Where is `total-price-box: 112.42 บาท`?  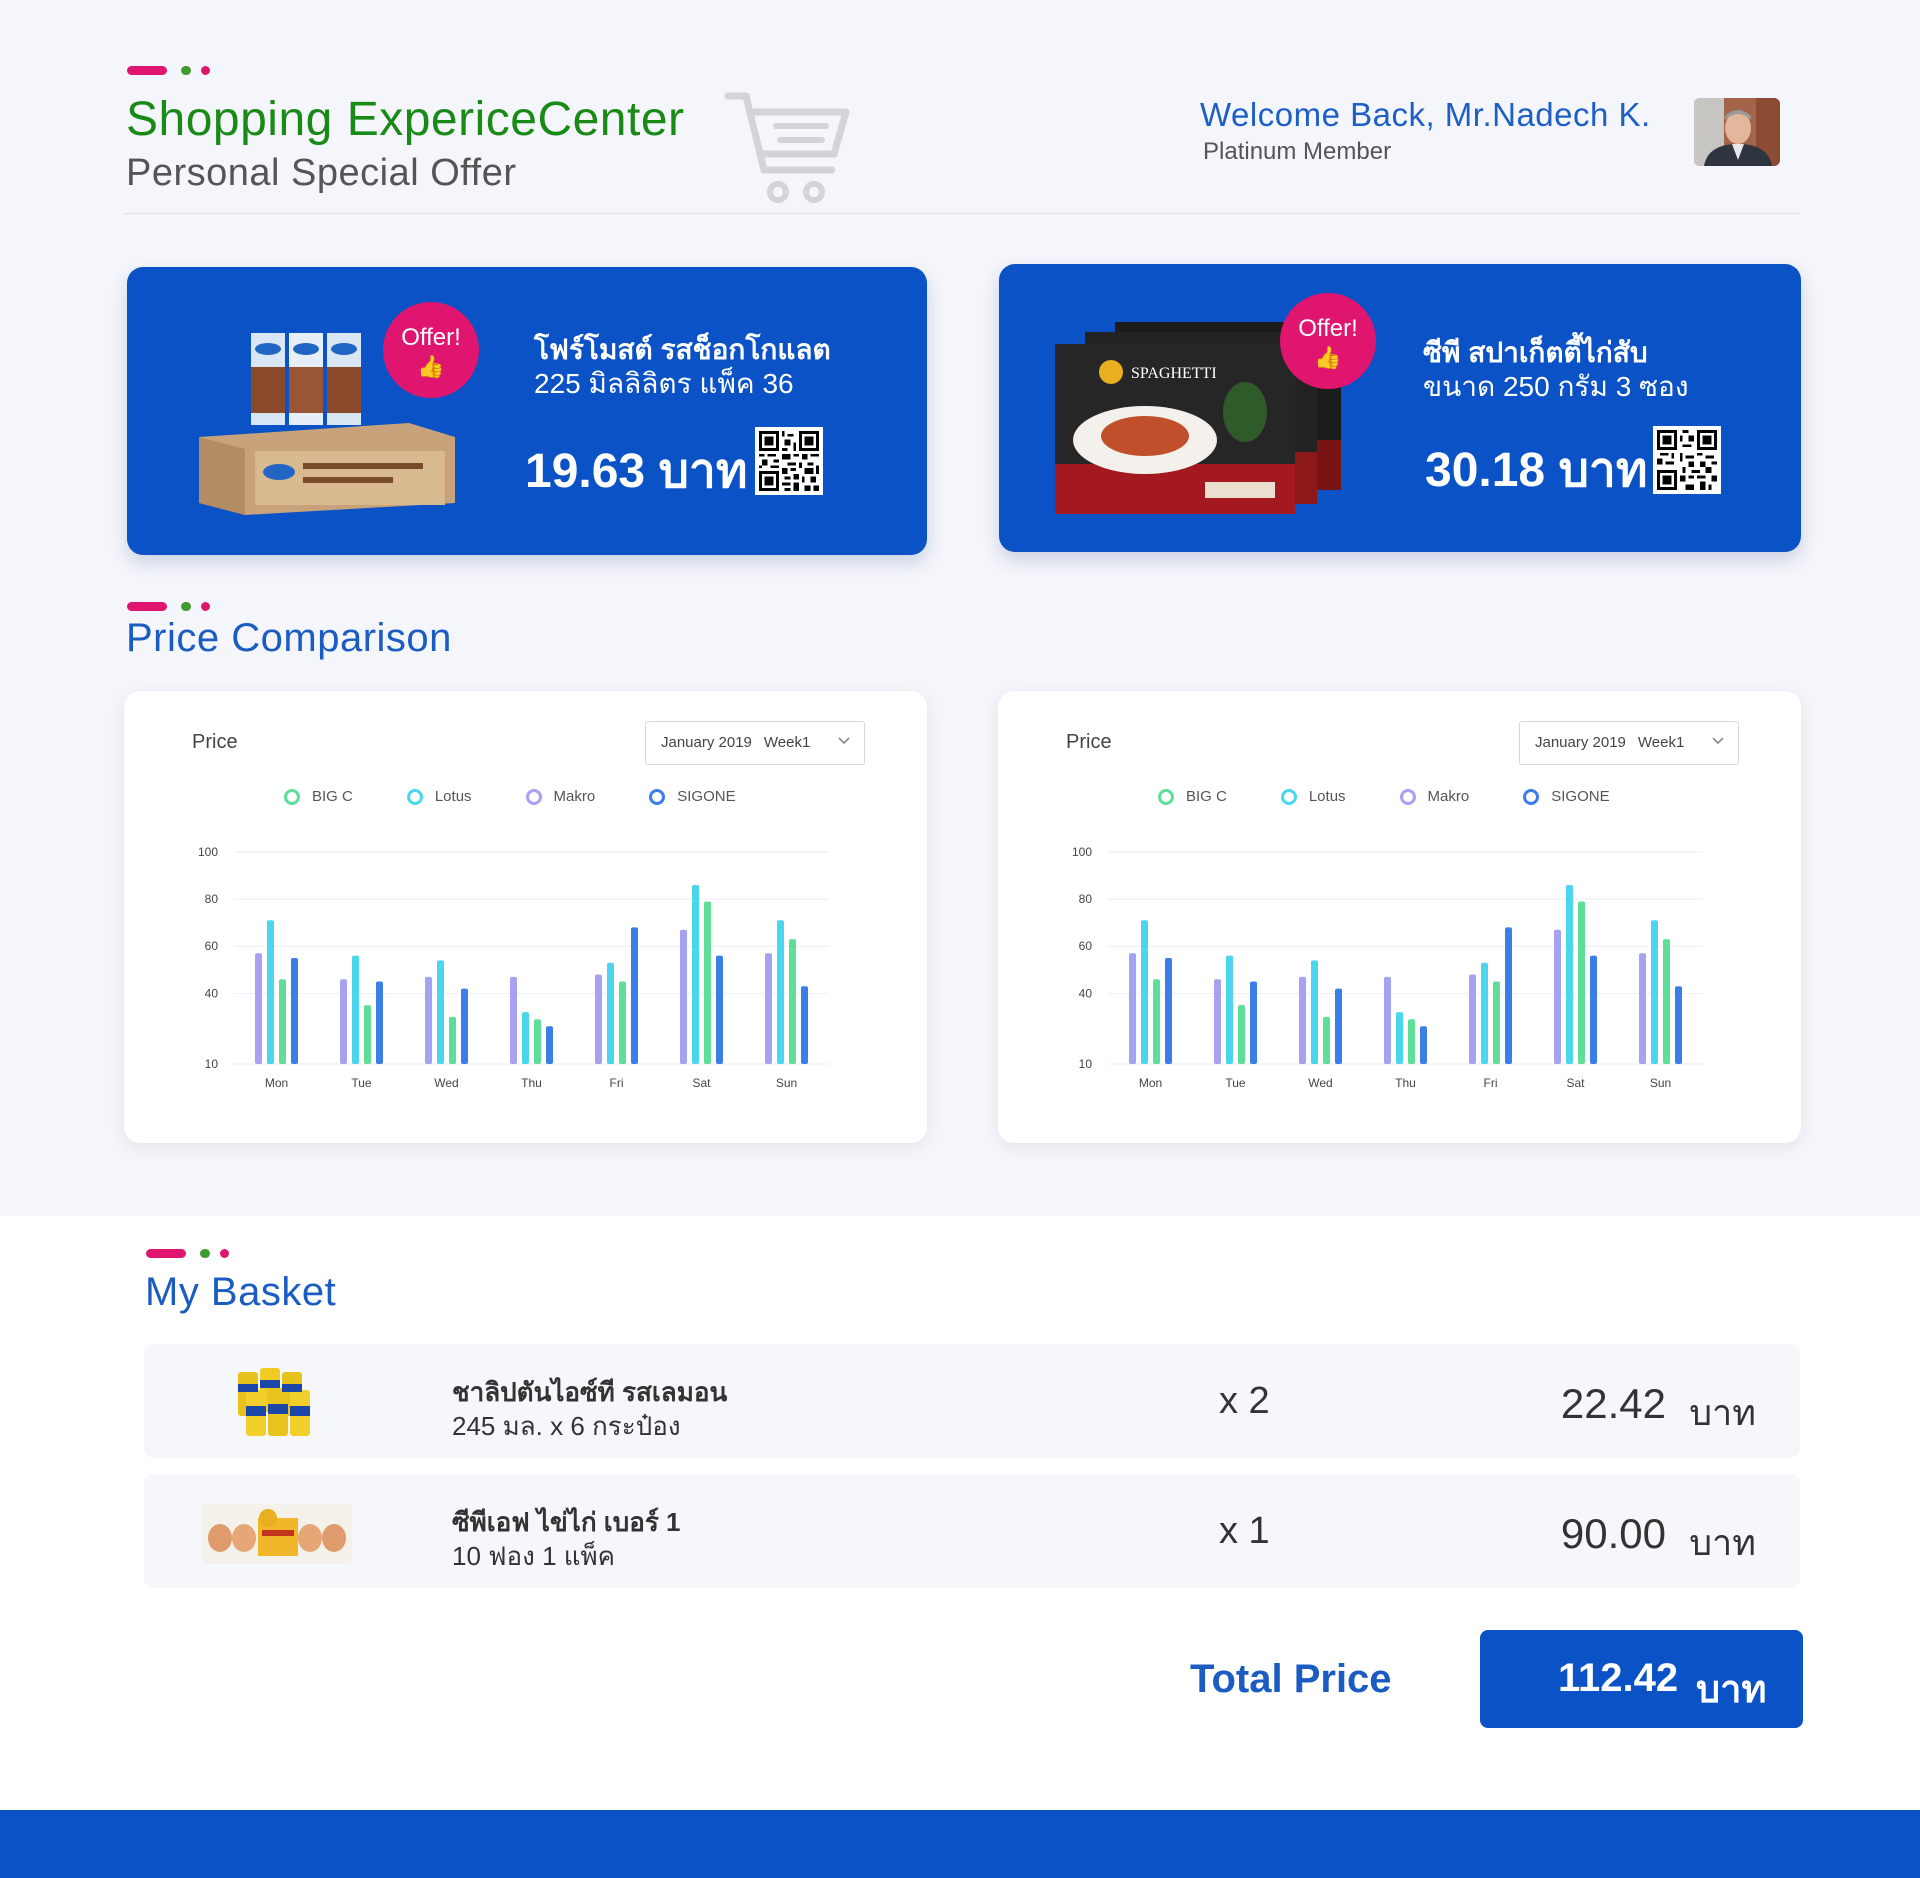
total-price-box: 112.42 บาท is located at coordinates (1641, 1679).